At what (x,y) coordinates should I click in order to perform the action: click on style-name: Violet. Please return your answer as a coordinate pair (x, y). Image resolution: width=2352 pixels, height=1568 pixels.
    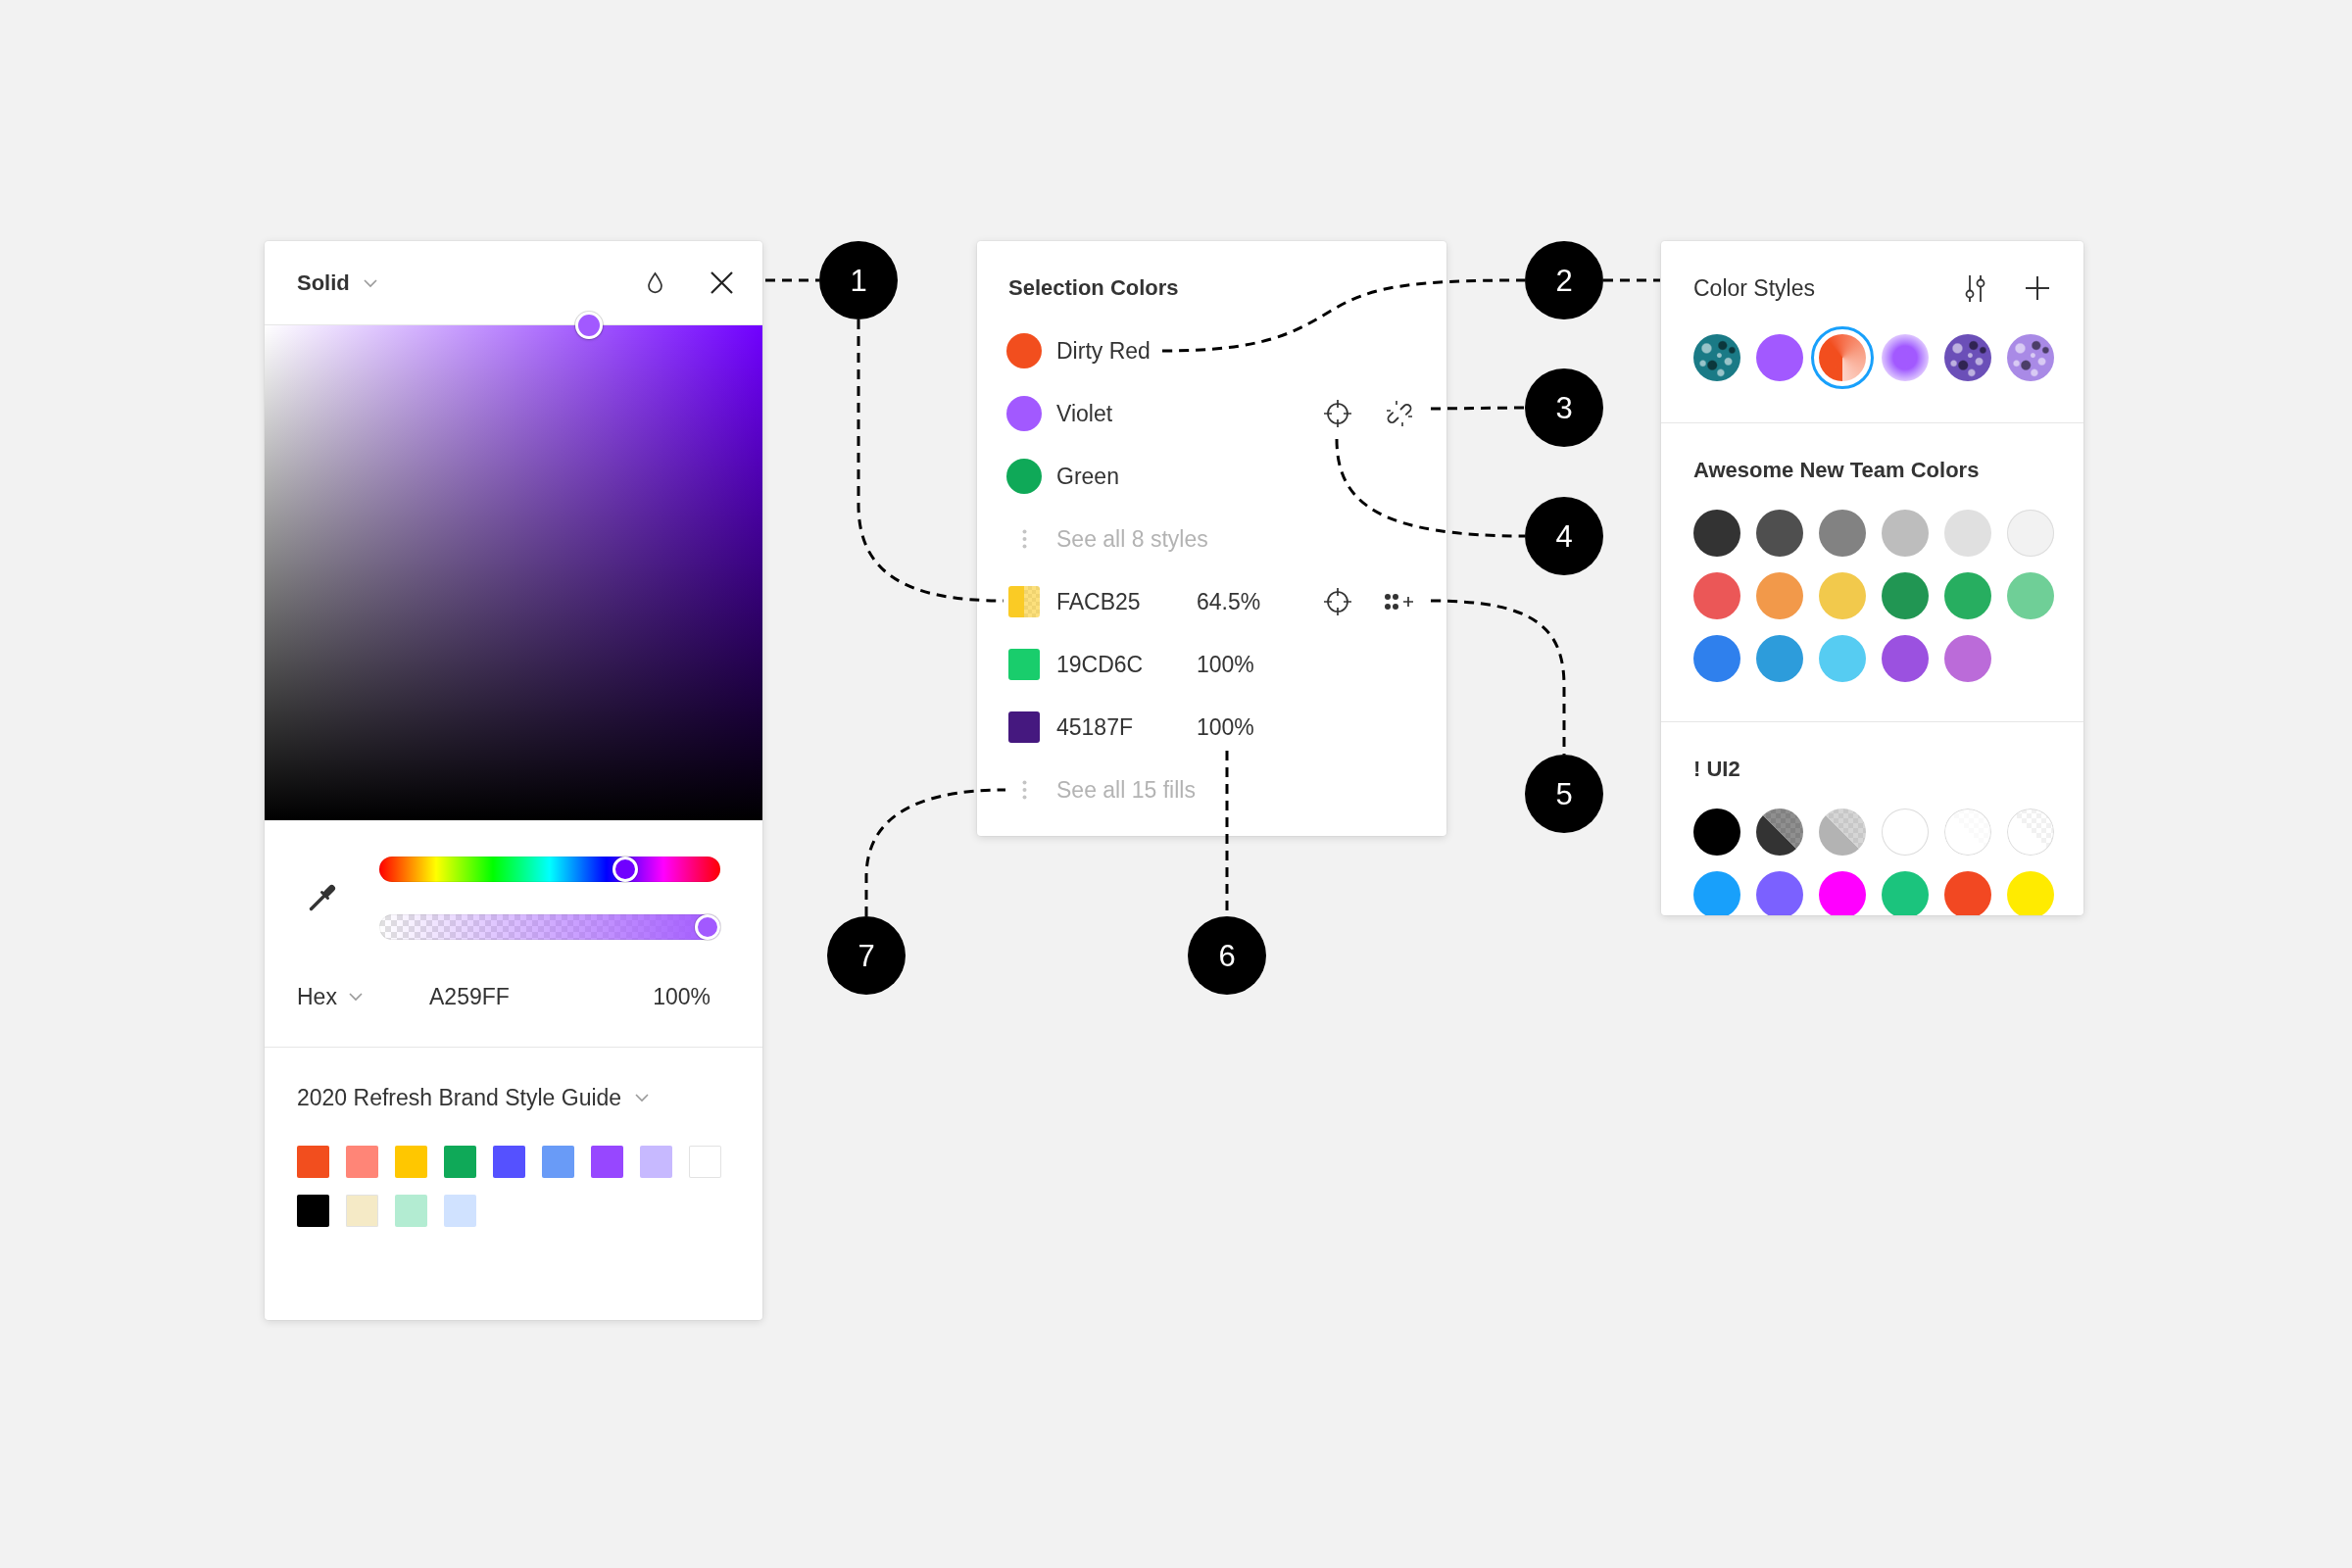
    Looking at the image, I should click on (1084, 413).